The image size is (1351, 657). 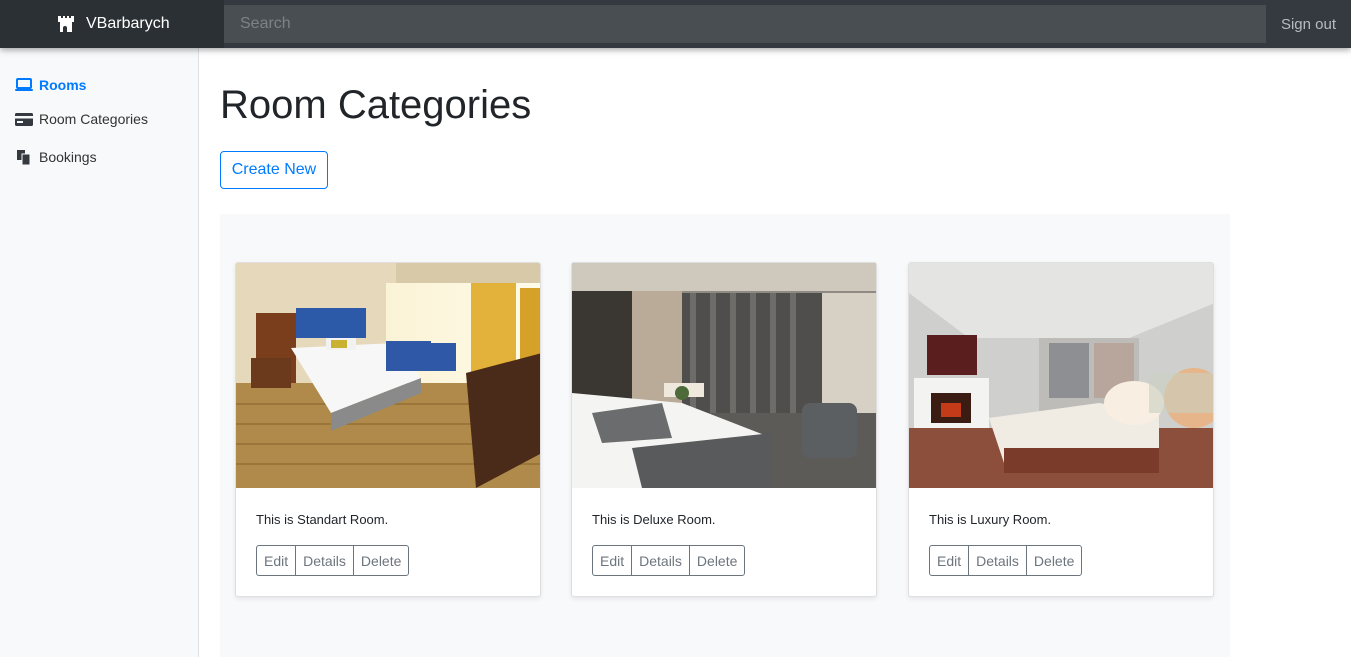 I want to click on create-new-button: Create New, so click(x=274, y=170).